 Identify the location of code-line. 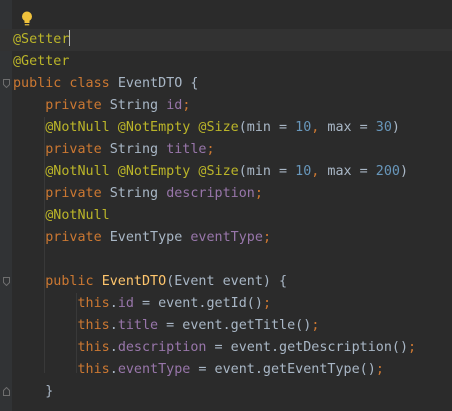
(226, 260).